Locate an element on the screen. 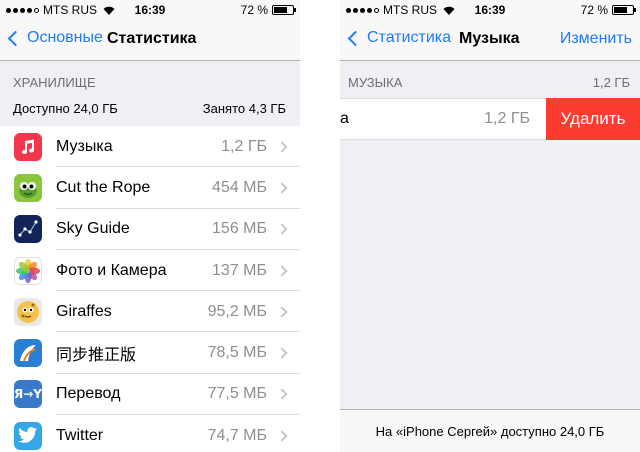  storage-header: ХРАНИЛИЩЕ is located at coordinates (54, 82).